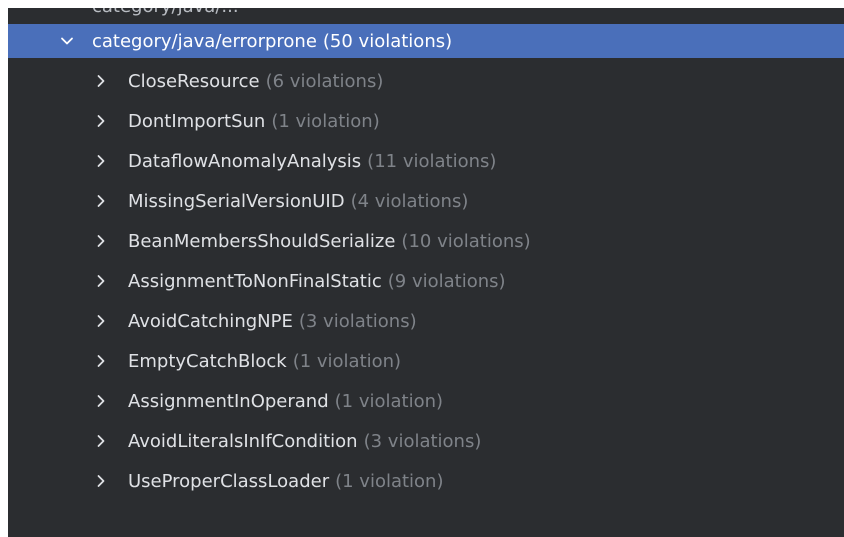 The height and width of the screenshot is (537, 844). Describe the element at coordinates (446, 281) in the screenshot. I see `violation-count: (9 violations)` at that location.